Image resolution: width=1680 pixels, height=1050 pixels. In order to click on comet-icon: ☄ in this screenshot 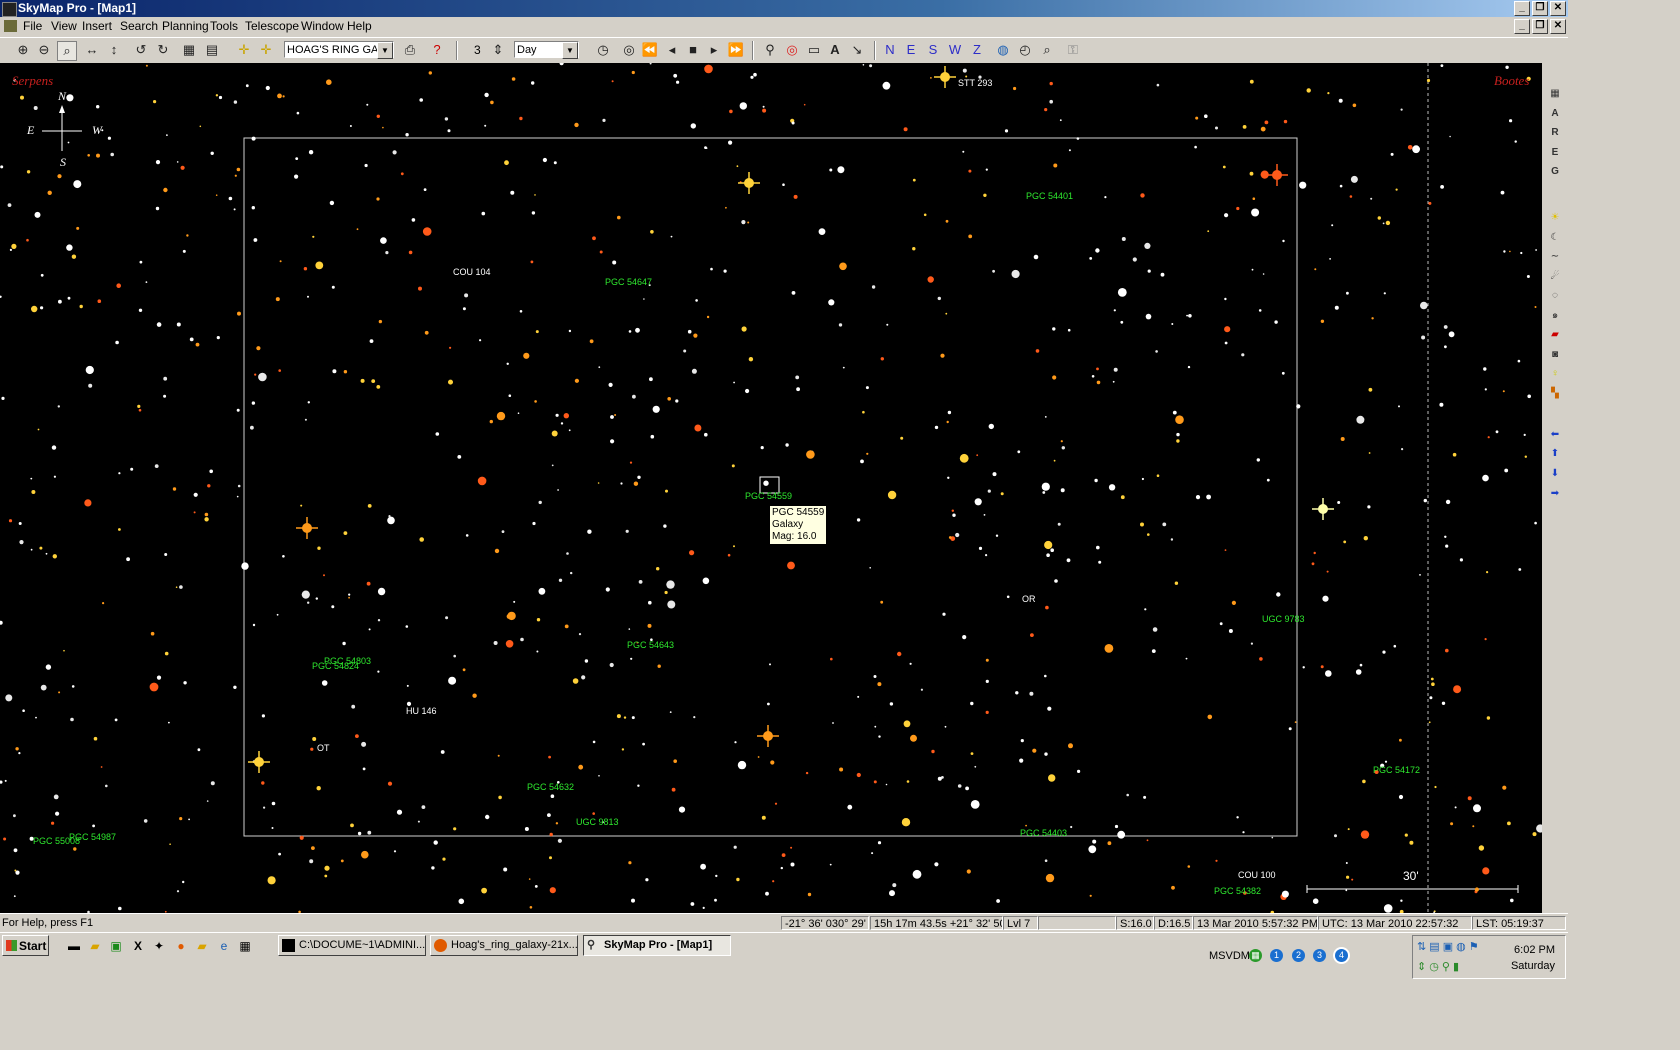, I will do `click(1555, 277)`.